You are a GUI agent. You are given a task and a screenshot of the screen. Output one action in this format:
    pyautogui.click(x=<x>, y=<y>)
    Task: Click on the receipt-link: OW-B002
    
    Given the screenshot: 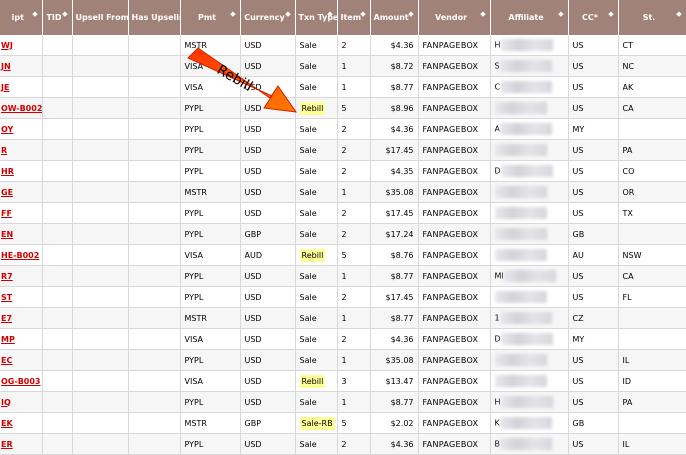 What is the action you would take?
    pyautogui.click(x=21, y=108)
    